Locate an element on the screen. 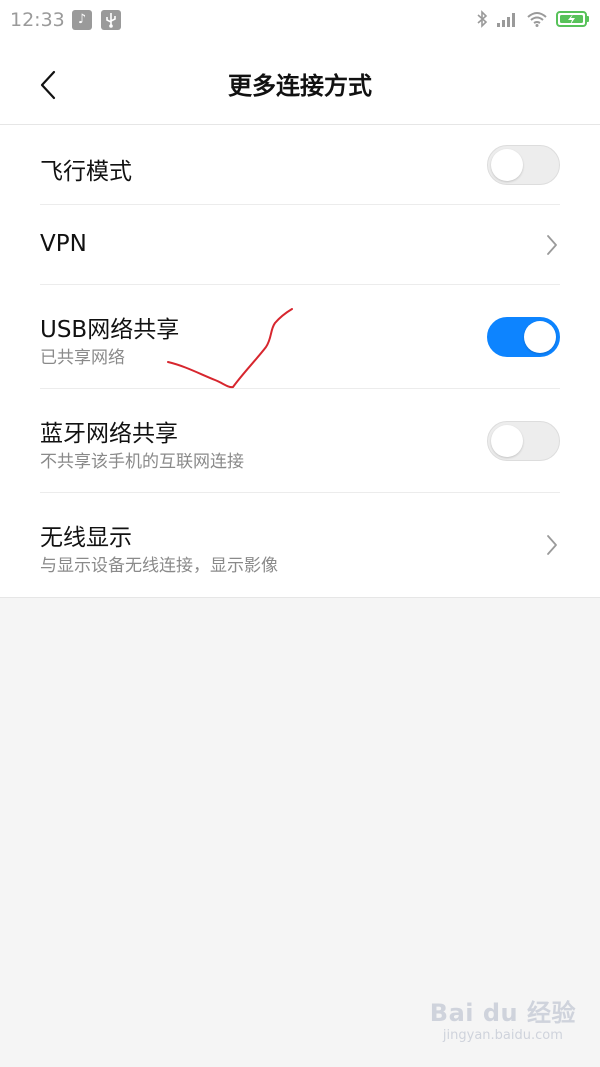 The height and width of the screenshot is (1067, 600). usb-tethering-status: 已共享网络 is located at coordinates (82, 358).